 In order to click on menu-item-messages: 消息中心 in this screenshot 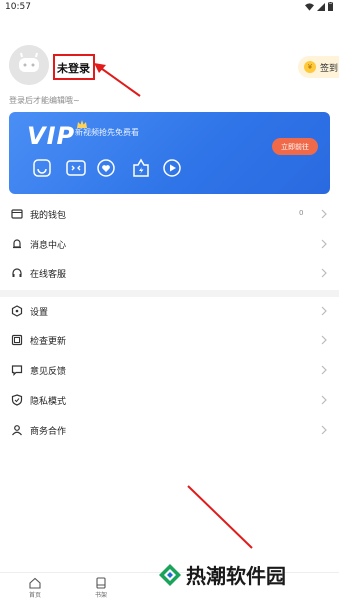, I will do `click(169, 245)`.